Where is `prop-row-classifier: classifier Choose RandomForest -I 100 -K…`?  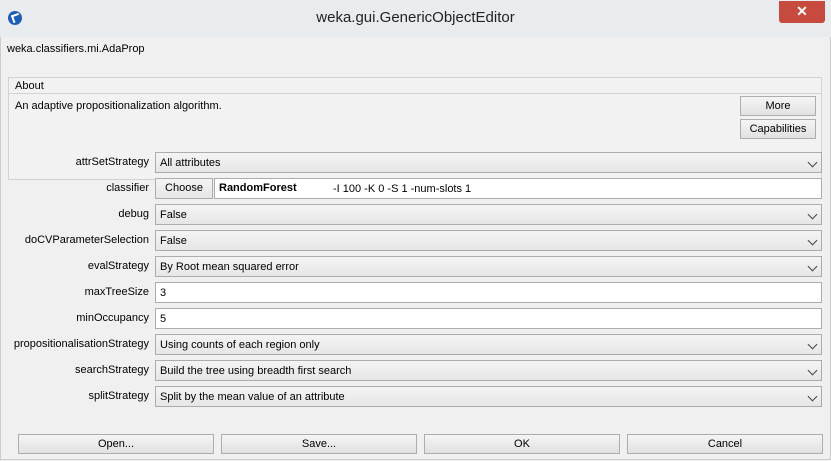 prop-row-classifier: classifier Choose RandomForest -I 100 -K… is located at coordinates (415, 189).